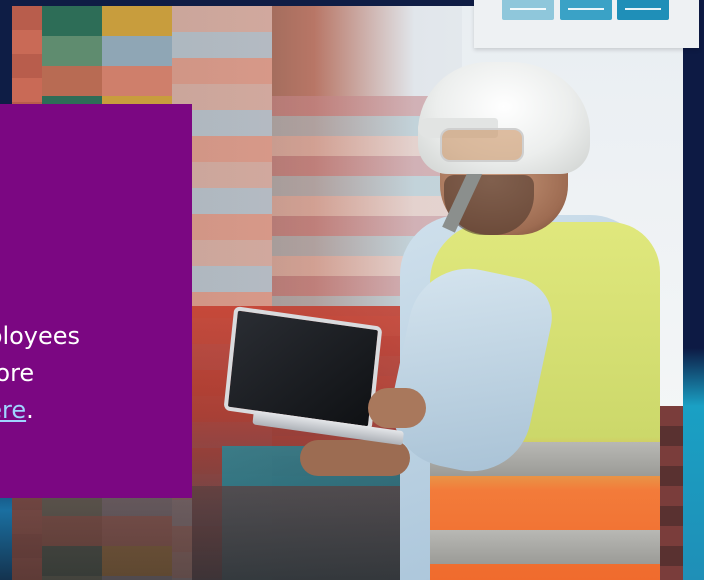  Describe the element at coordinates (13, 410) in the screenshot. I see `promo-link: here` at that location.